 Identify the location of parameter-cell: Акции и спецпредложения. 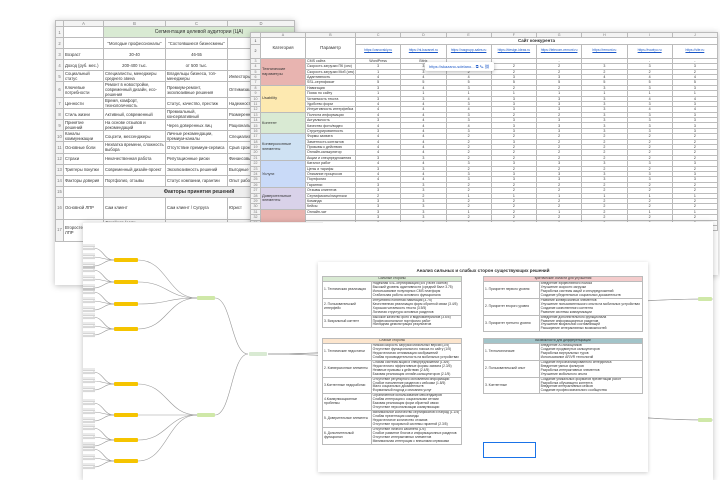
(330, 158).